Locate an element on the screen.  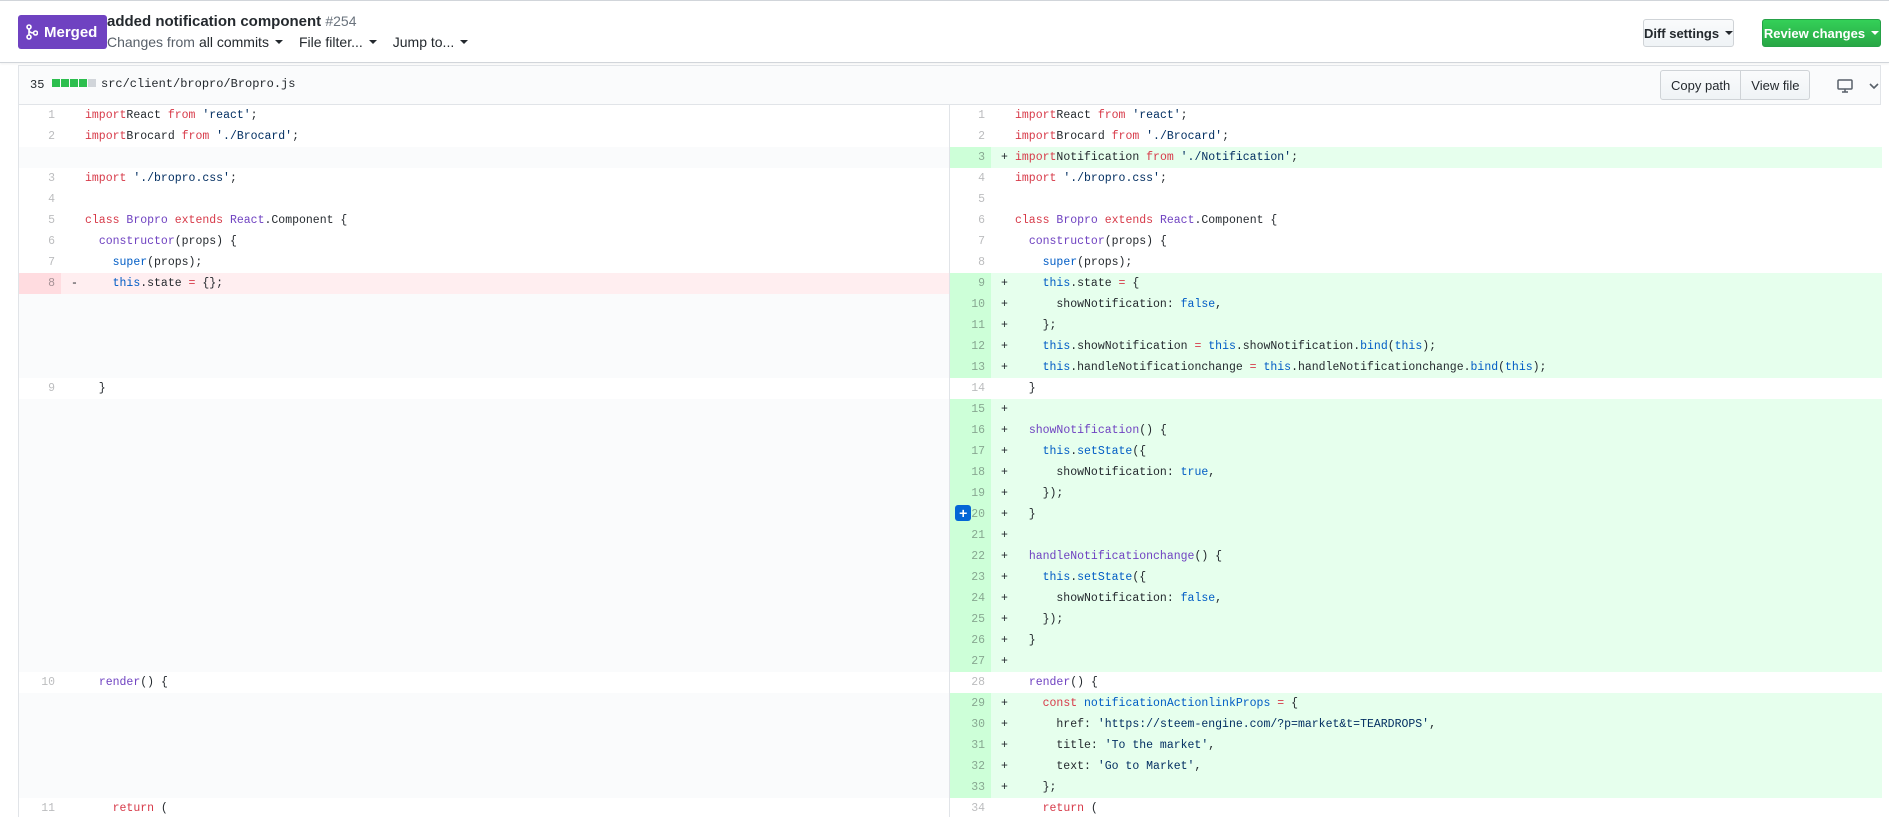
right-line-number: 15 is located at coordinates (969, 409).